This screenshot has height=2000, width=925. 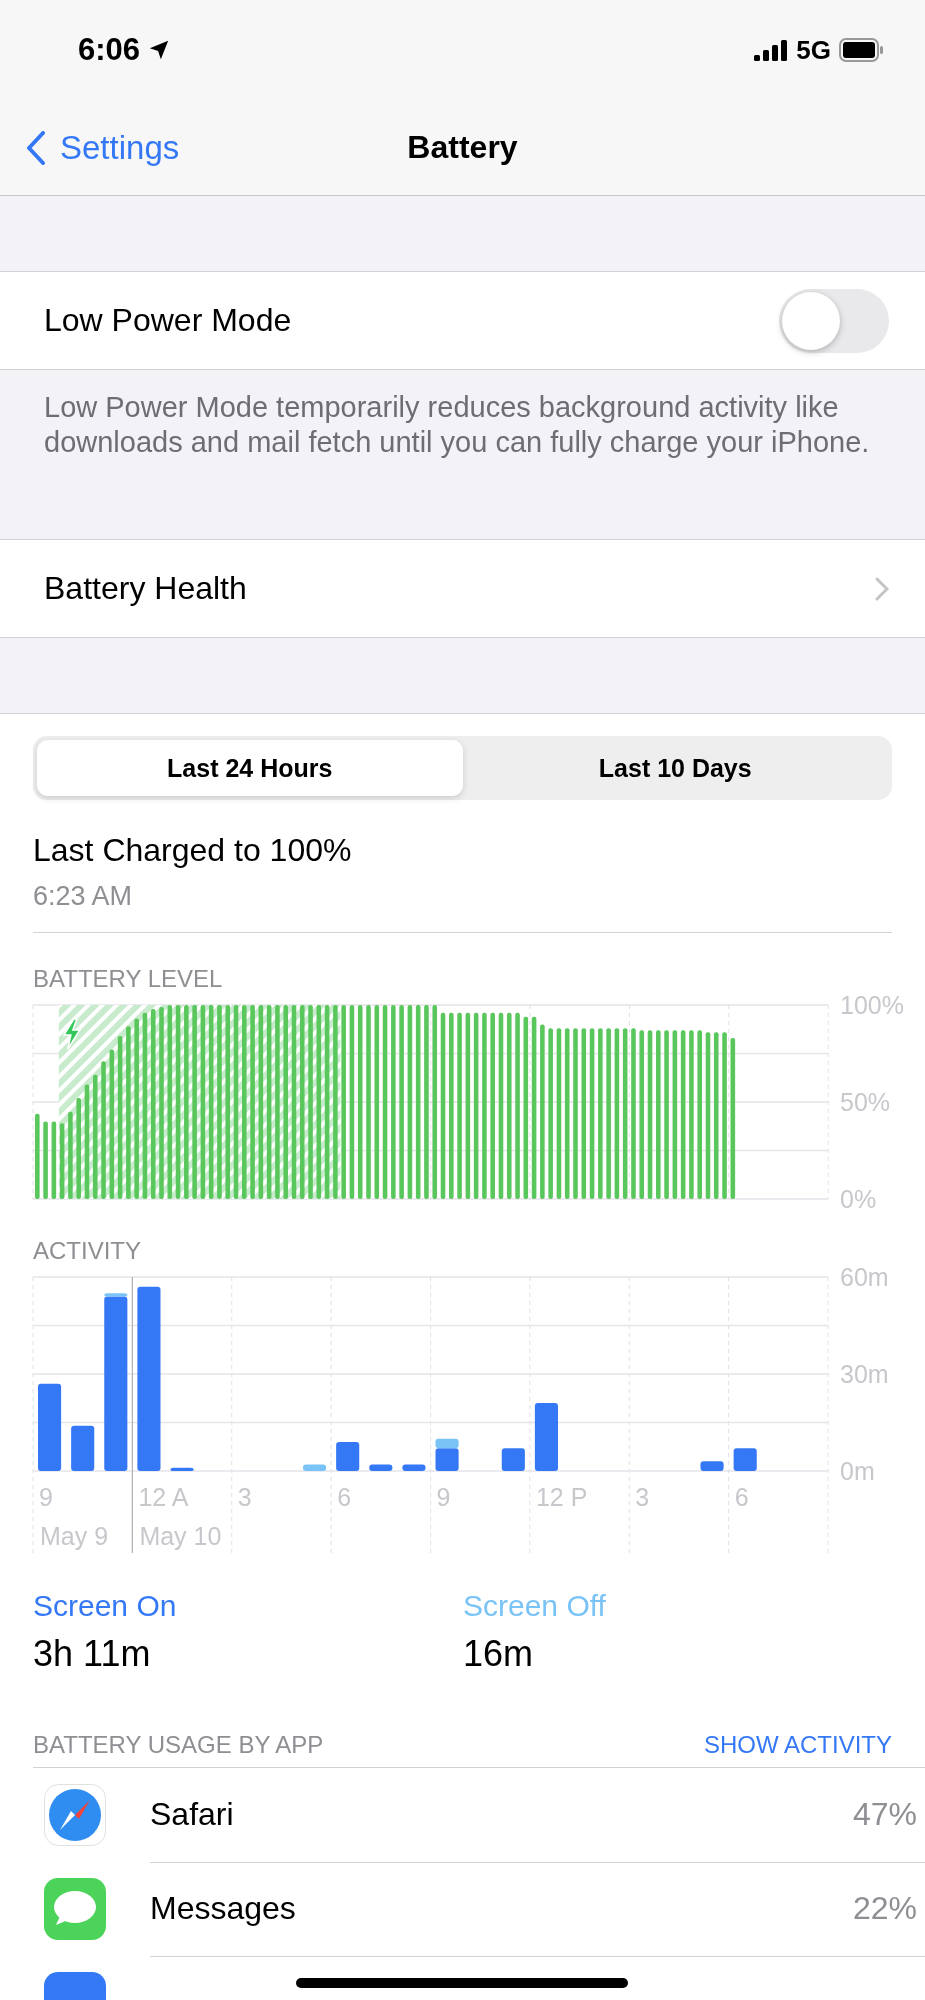 What do you see at coordinates (180, 1536) in the screenshot?
I see `date-label: May 10` at bounding box center [180, 1536].